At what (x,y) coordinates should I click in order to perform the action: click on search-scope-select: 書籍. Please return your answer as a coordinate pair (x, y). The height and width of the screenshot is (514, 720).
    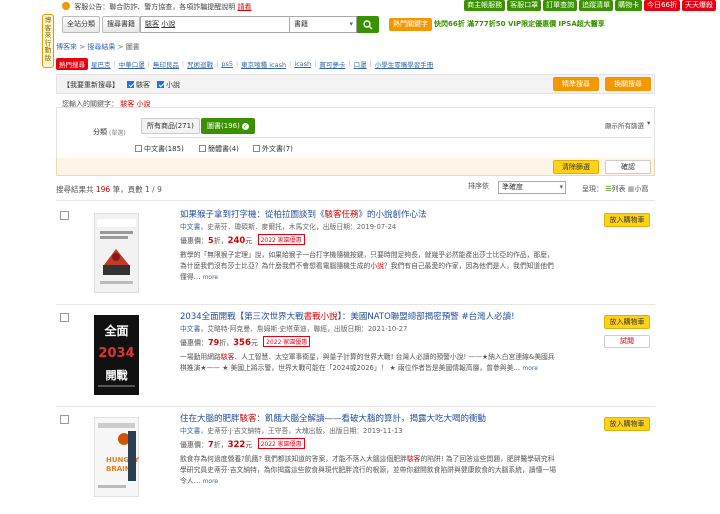
    Looking at the image, I should click on (323, 24).